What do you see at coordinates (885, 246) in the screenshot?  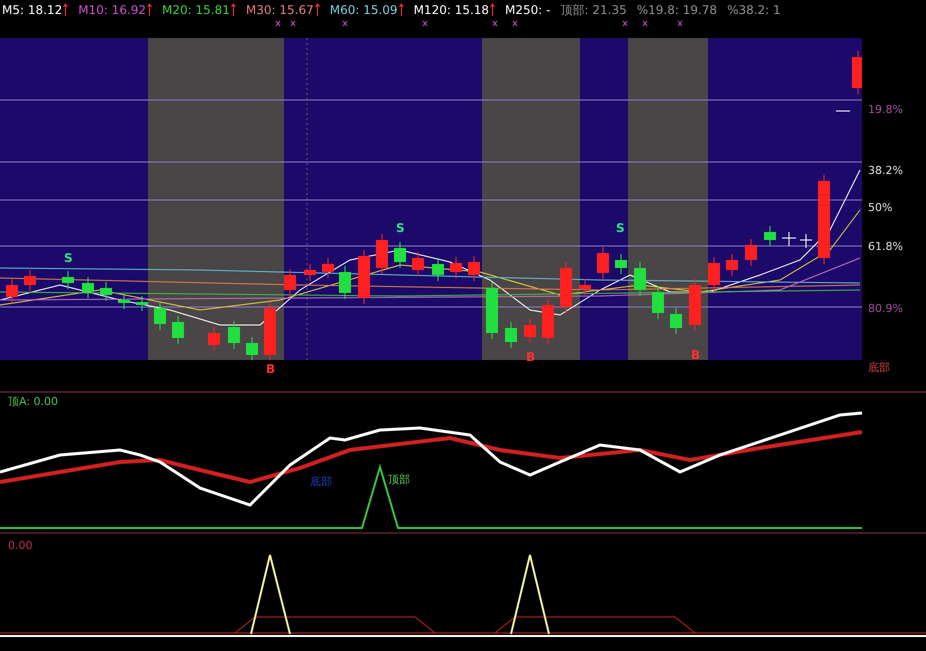 I see `fibonacci-level-label: 61.8%` at bounding box center [885, 246].